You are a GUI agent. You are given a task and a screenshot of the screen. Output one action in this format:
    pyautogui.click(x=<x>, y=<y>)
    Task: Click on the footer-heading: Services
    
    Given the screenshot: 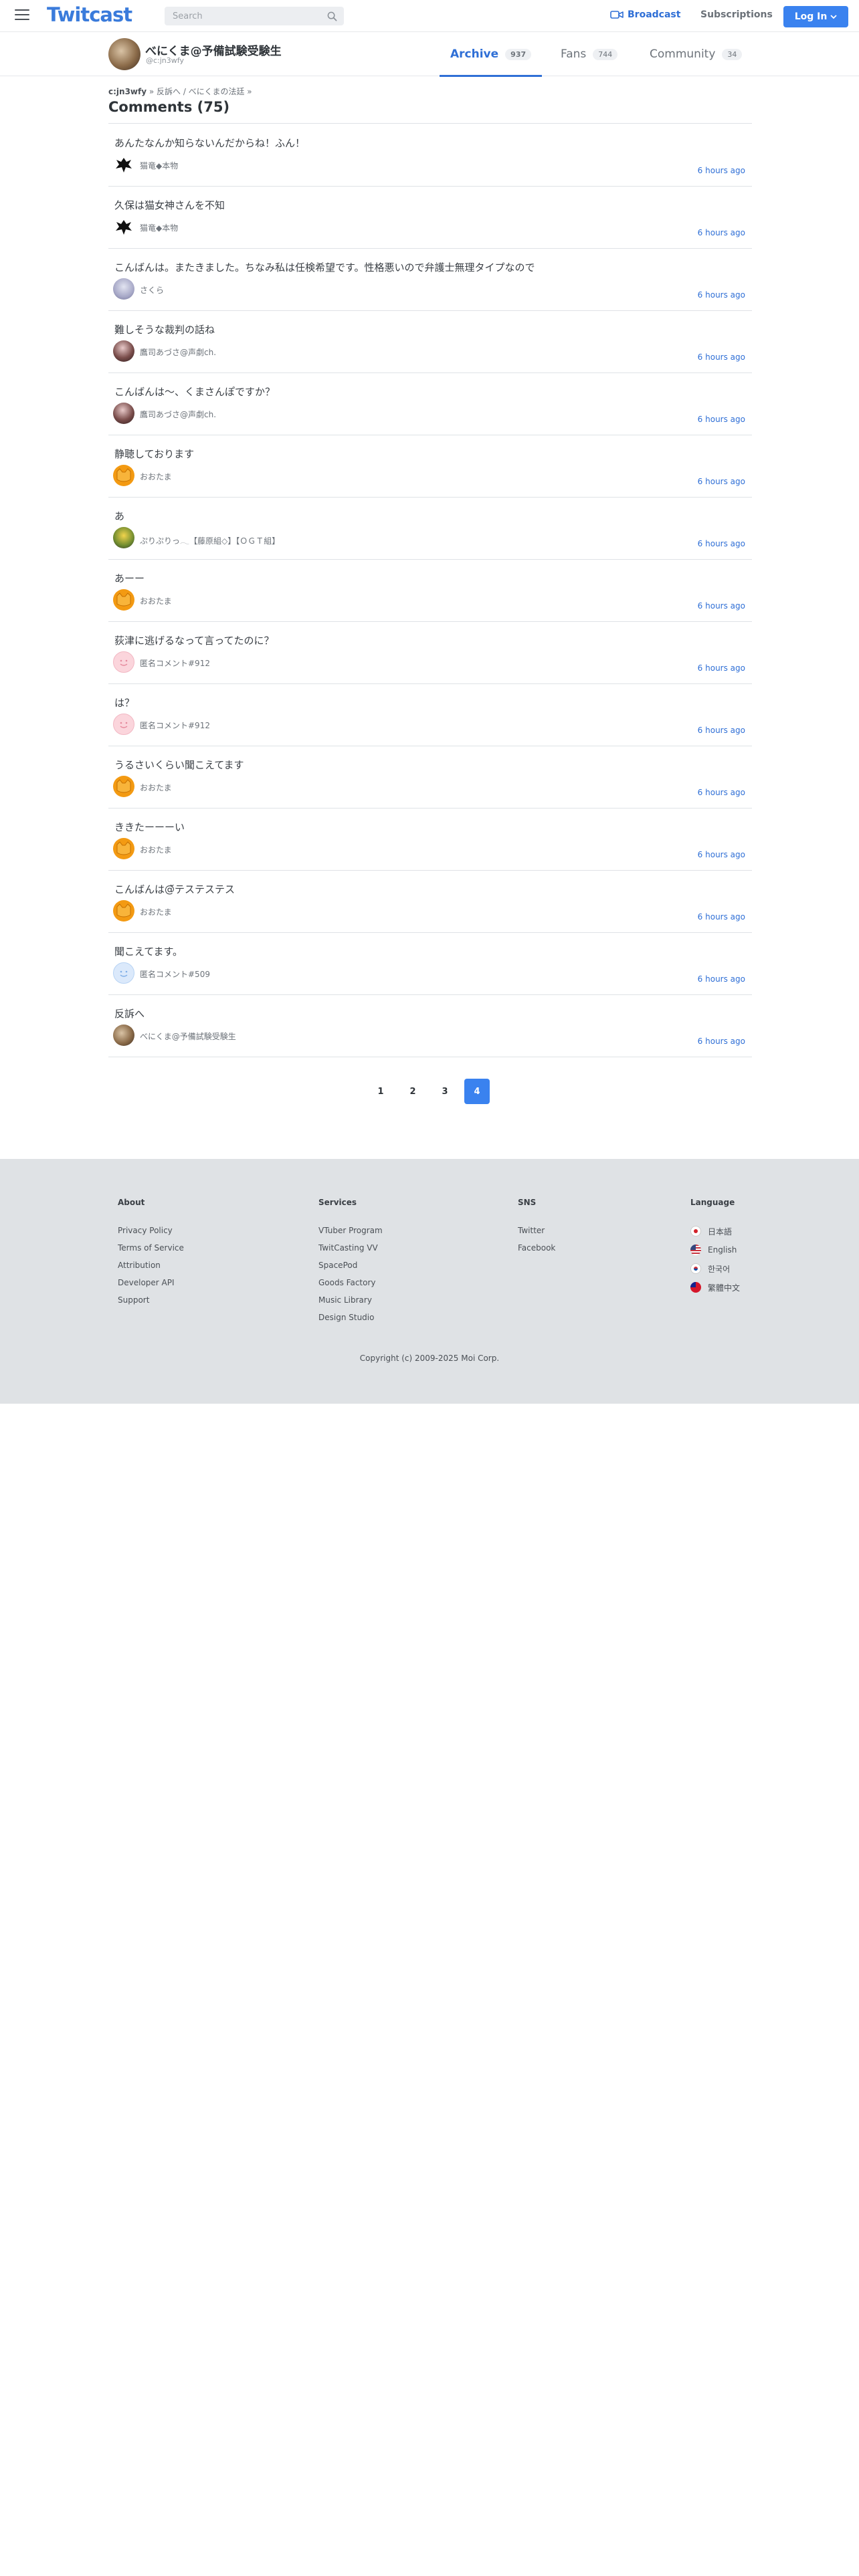 What is the action you would take?
    pyautogui.click(x=337, y=1202)
    